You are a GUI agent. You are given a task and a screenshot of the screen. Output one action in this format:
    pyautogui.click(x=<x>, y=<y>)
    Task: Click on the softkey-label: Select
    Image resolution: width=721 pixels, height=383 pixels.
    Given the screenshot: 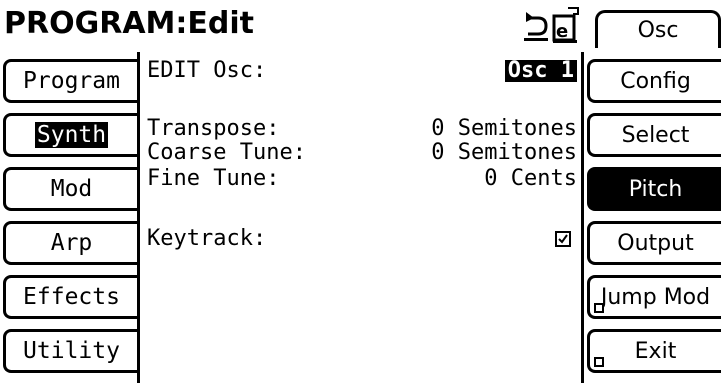 What is the action you would take?
    pyautogui.click(x=655, y=135)
    